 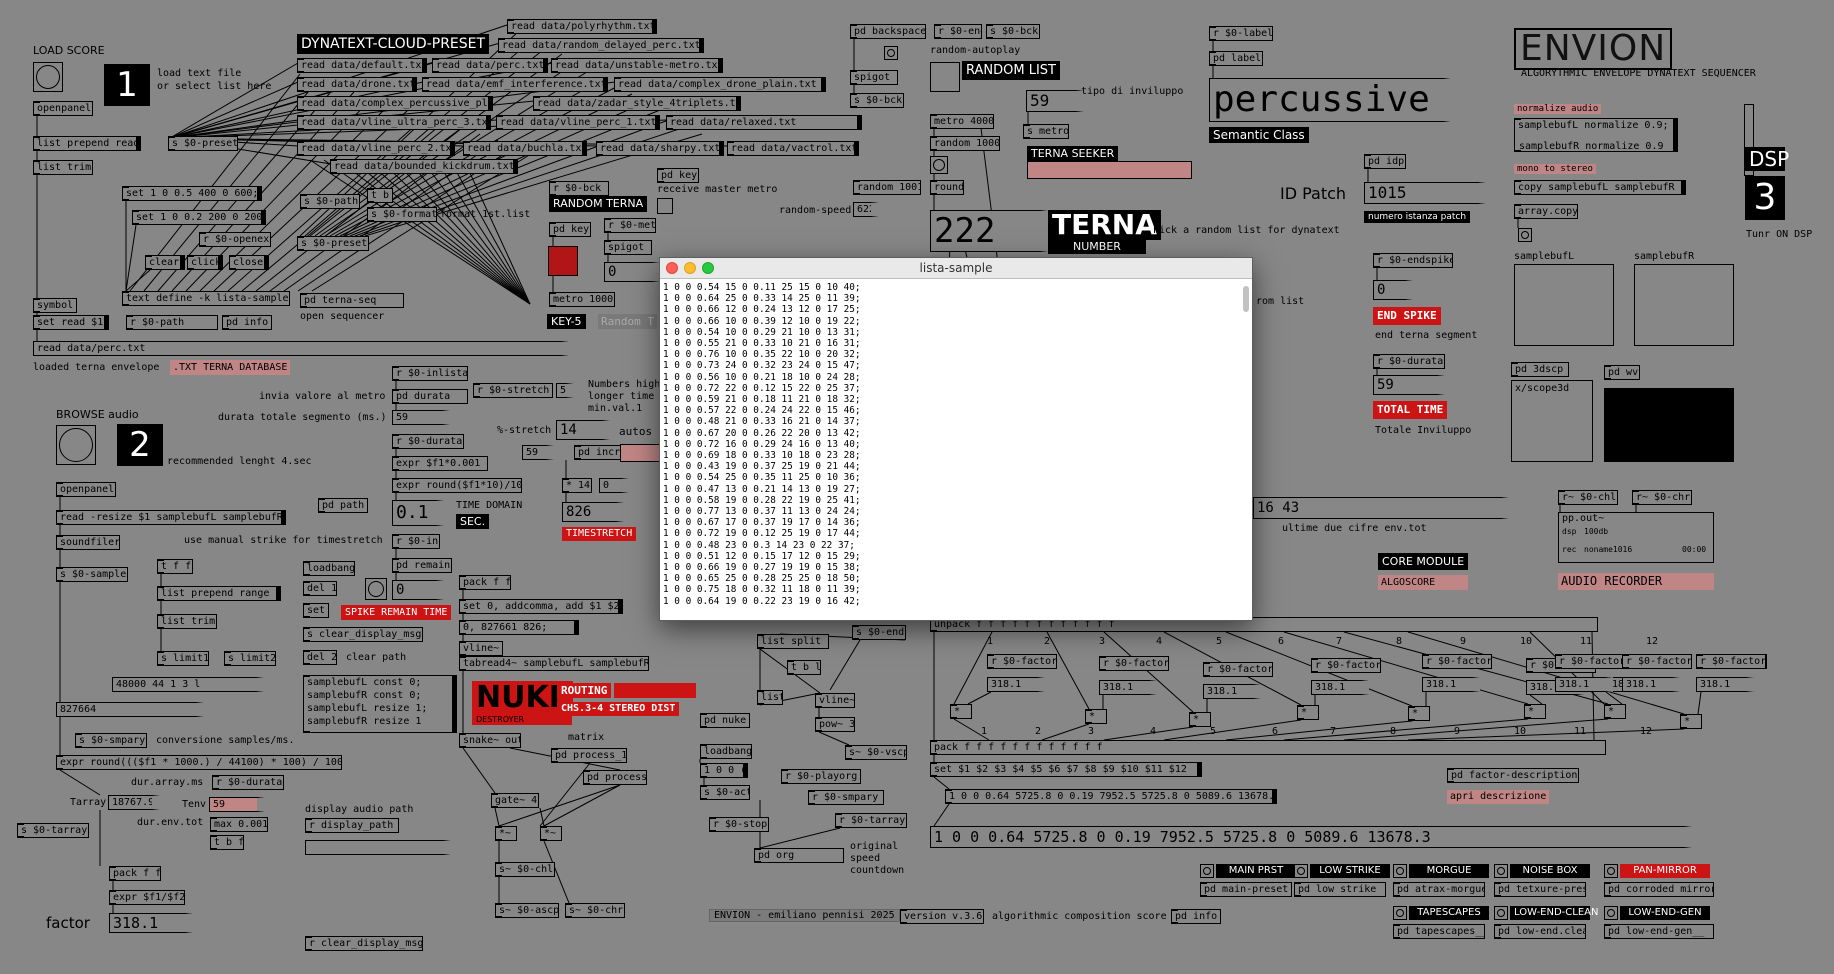 What do you see at coordinates (965, 143) in the screenshot?
I see `random-1000-object: random 1000` at bounding box center [965, 143].